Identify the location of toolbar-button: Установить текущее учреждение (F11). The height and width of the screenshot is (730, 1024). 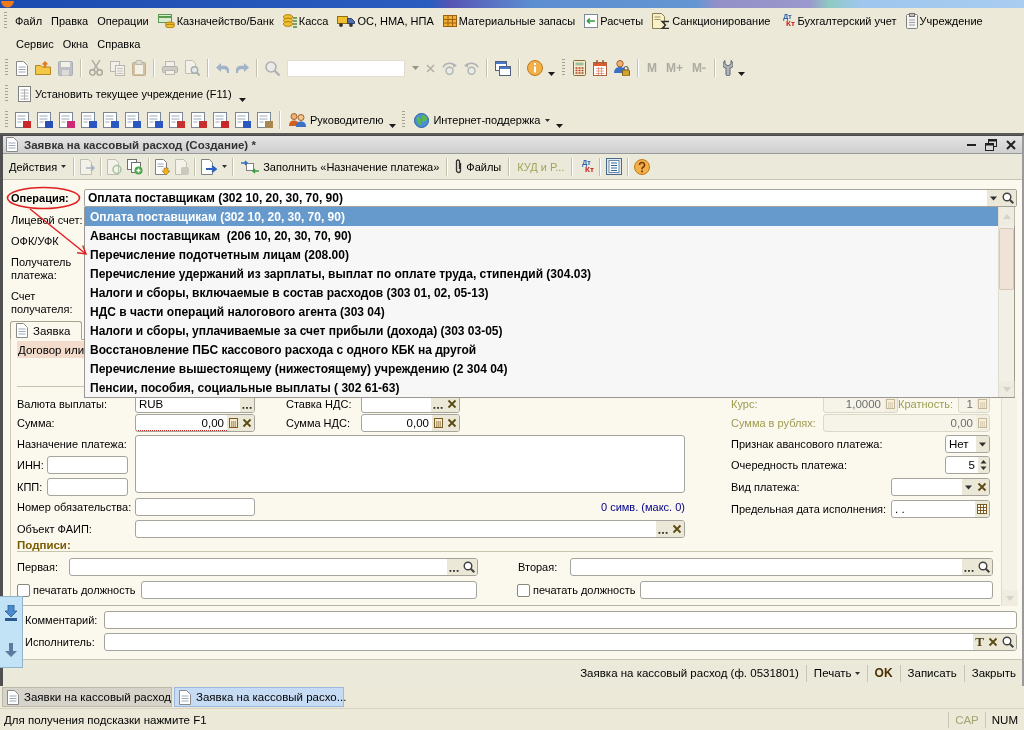
(125, 94).